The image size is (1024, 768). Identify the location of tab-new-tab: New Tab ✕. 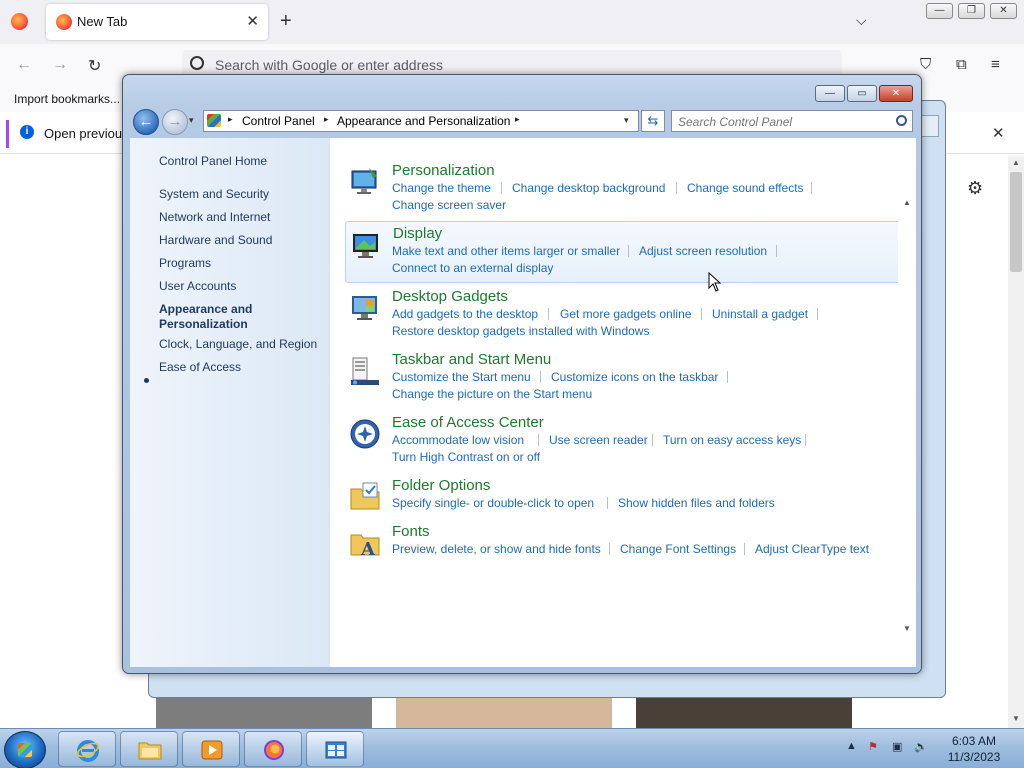
(157, 22).